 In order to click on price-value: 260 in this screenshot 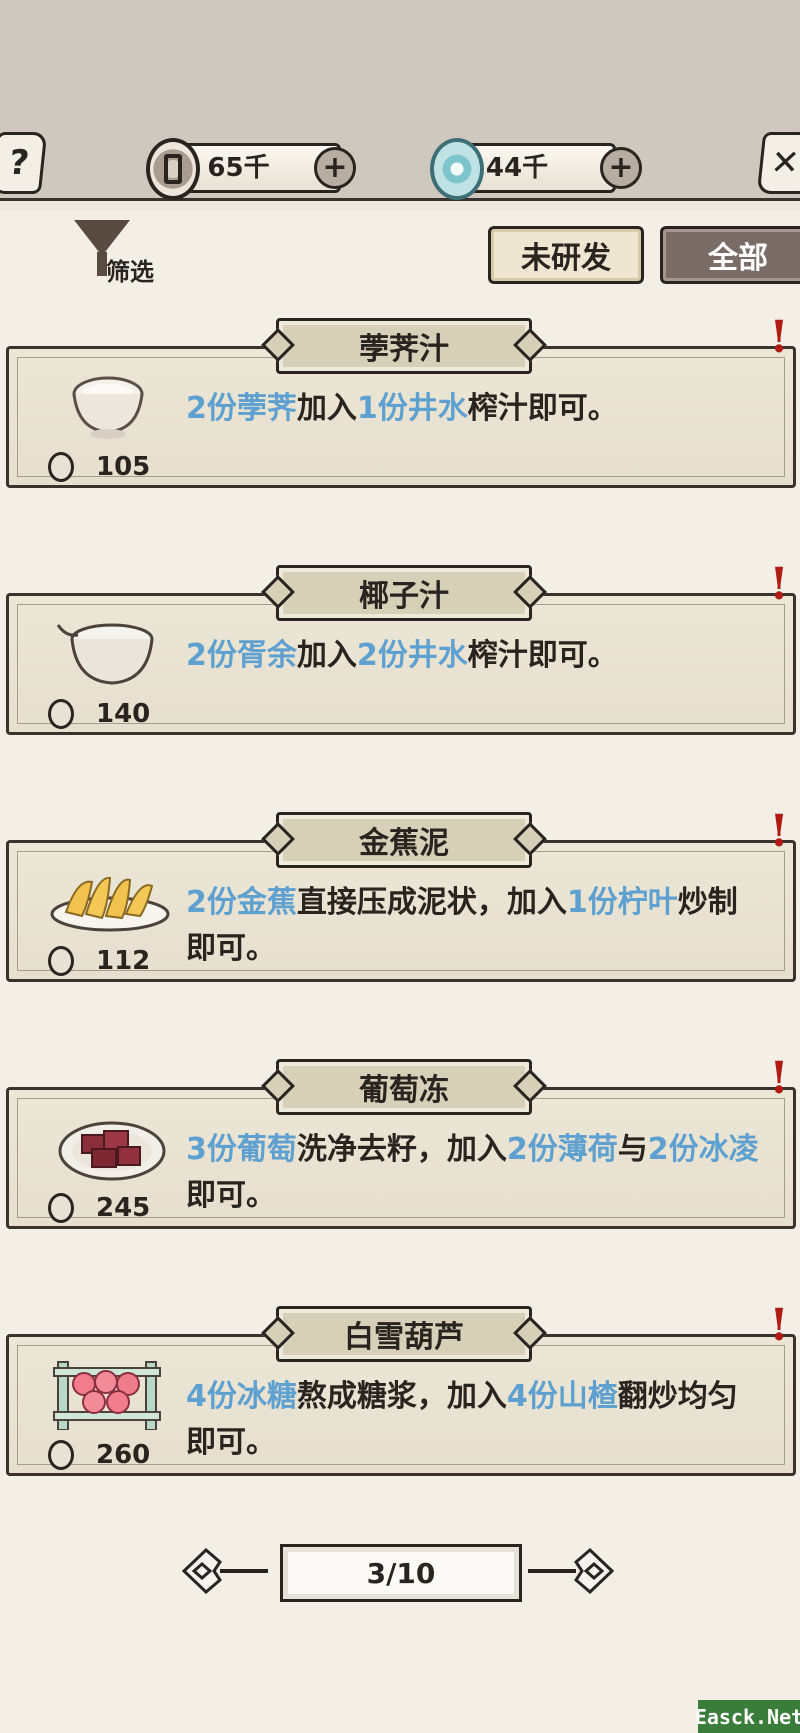, I will do `click(123, 1455)`.